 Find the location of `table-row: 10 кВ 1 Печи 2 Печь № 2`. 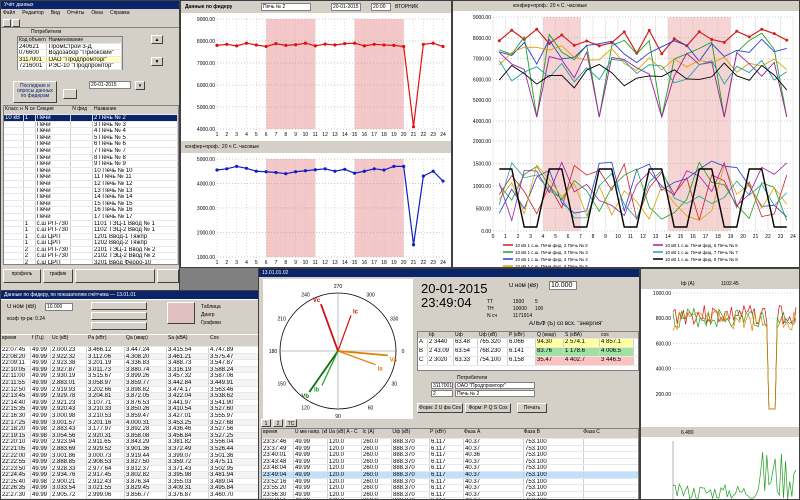

table-row: 10 кВ 1 Печи 2 Печь № 2 is located at coordinates (91, 118).